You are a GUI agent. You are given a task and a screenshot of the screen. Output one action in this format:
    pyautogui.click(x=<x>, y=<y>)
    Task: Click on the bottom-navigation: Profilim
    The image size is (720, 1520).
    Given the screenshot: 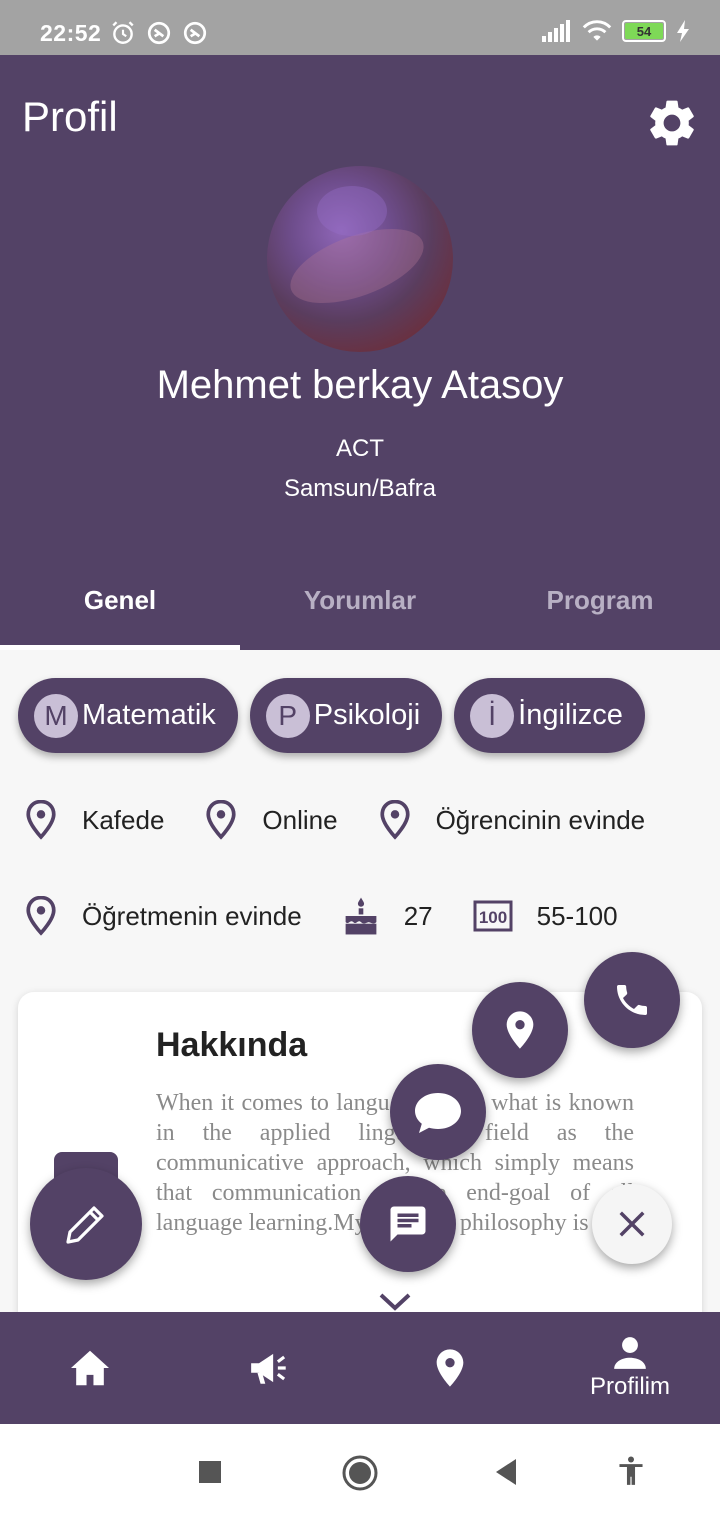 What is the action you would take?
    pyautogui.click(x=360, y=1368)
    